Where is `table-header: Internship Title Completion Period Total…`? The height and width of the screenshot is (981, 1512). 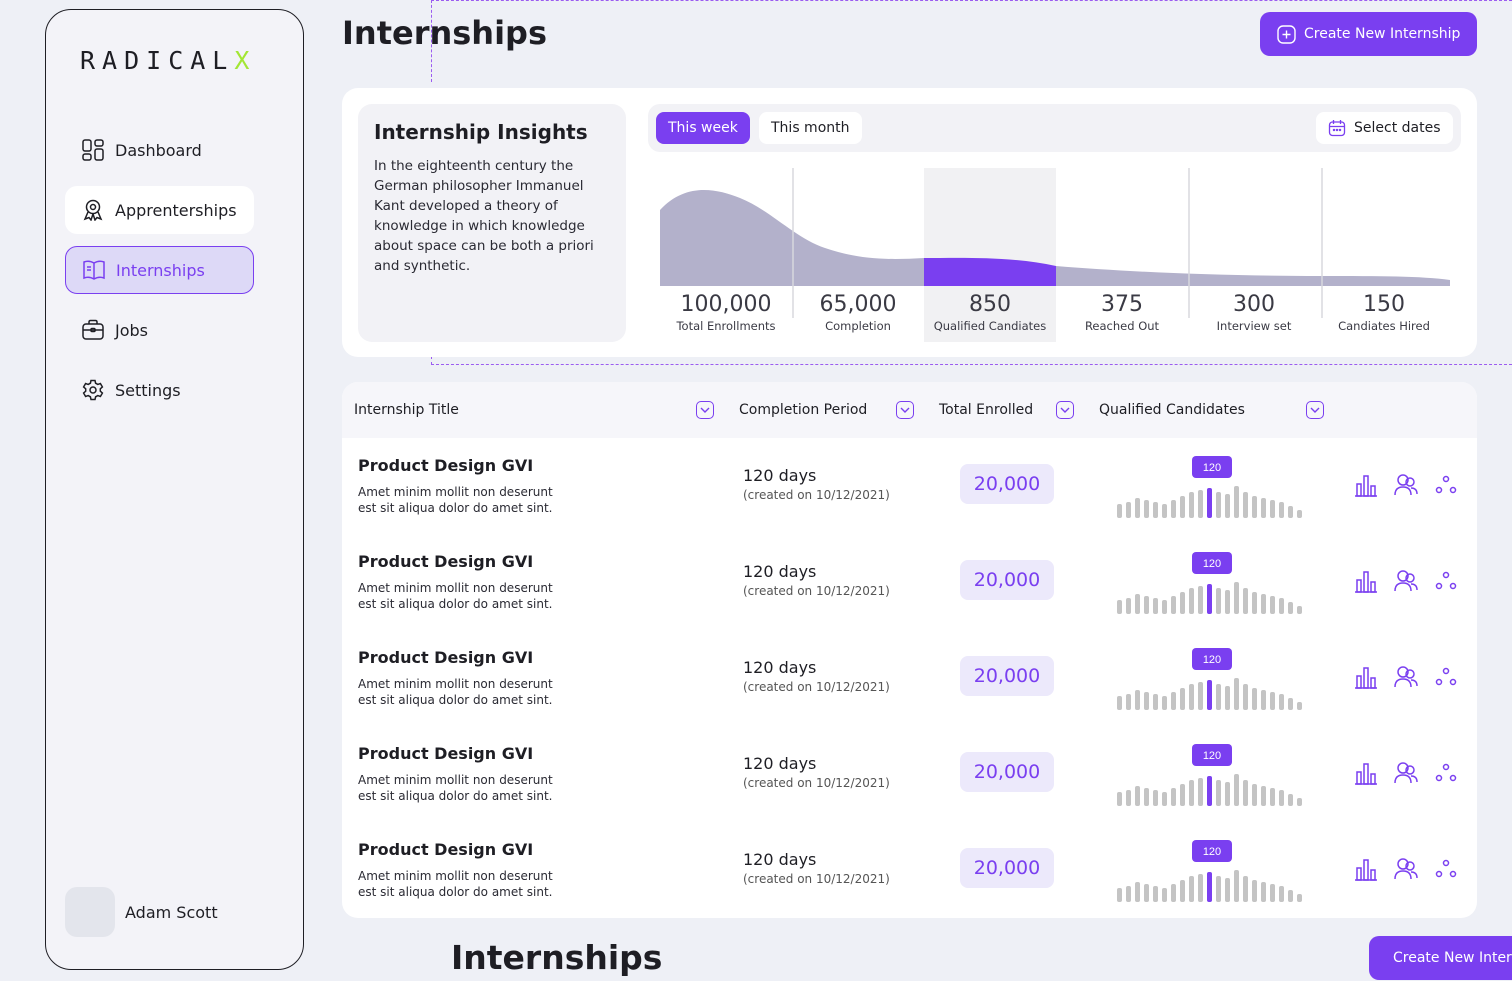
table-header: Internship Title Completion Period Total… is located at coordinates (909, 410).